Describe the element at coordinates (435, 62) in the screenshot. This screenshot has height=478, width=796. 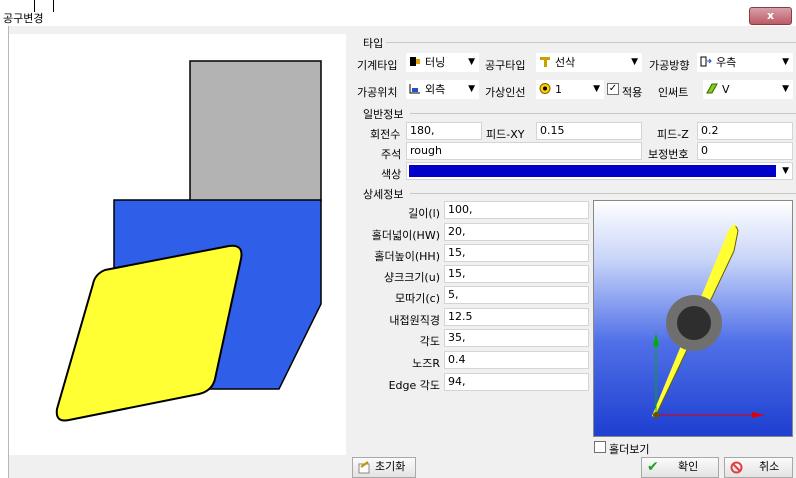
I see `machine-type-value: 터닝` at that location.